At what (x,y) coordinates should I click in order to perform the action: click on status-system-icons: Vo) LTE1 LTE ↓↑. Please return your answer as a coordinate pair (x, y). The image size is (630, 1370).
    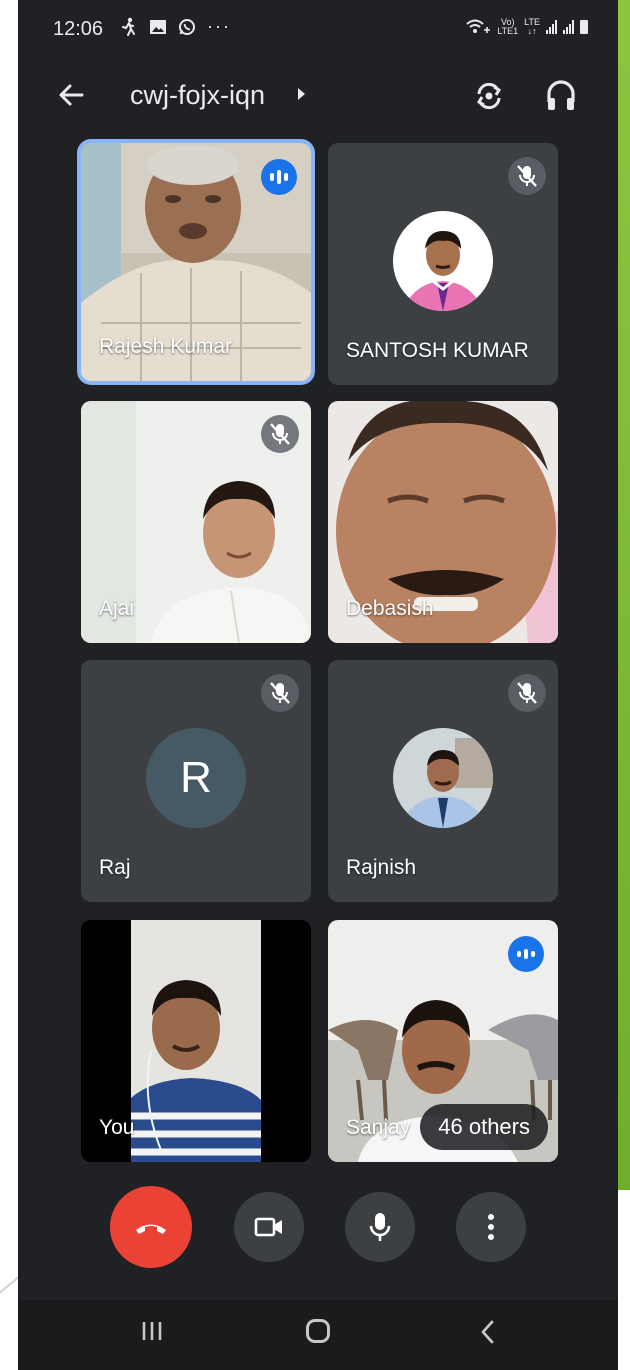
    Looking at the image, I should click on (526, 27).